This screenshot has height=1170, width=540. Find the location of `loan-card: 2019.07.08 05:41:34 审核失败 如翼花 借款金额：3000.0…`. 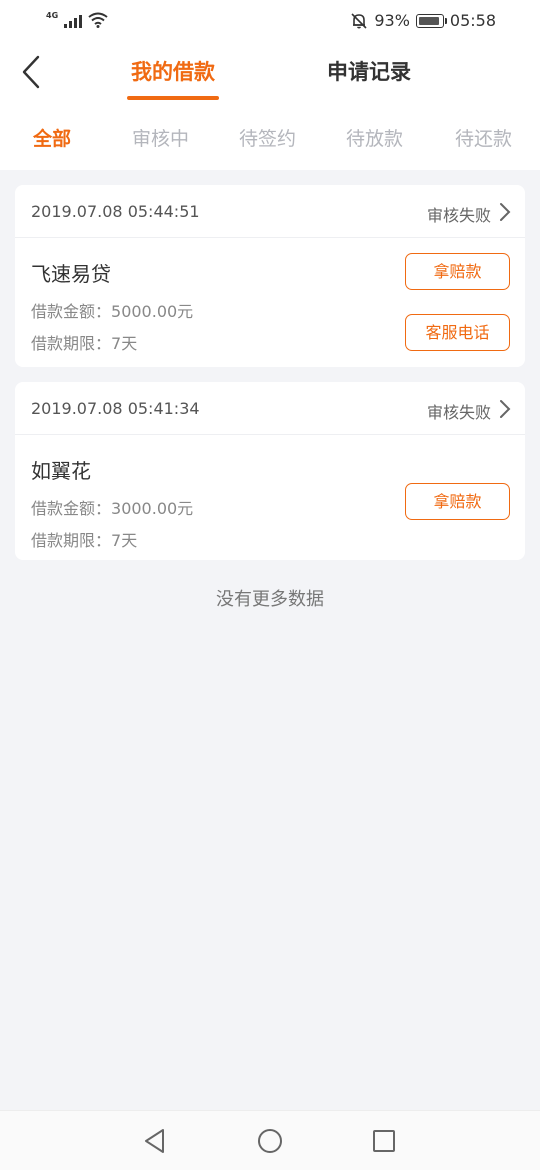

loan-card: 2019.07.08 05:41:34 审核失败 如翼花 借款金额：3000.0… is located at coordinates (270, 471).